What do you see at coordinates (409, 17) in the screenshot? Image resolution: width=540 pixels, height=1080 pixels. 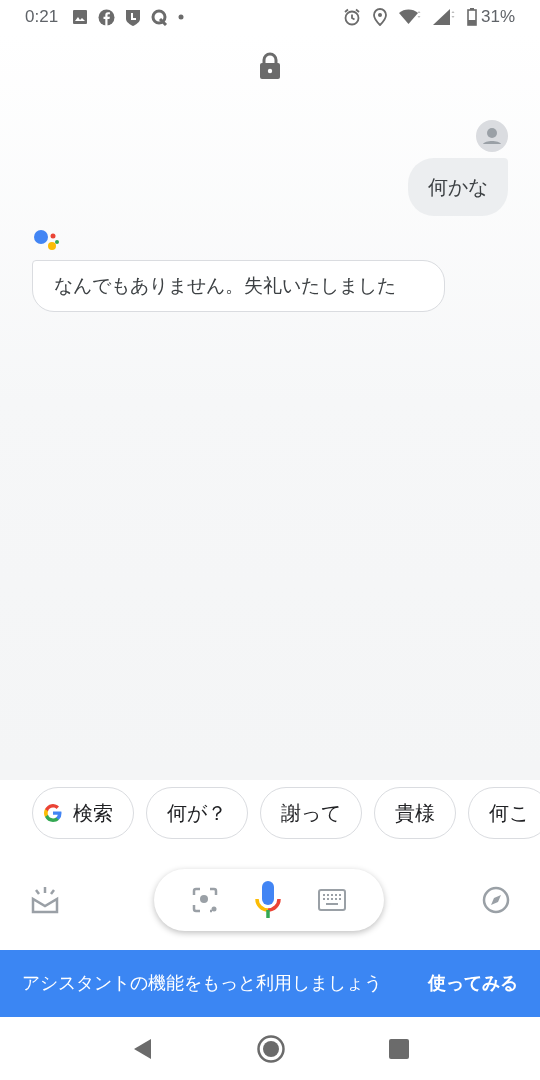 I see `wifi-icon` at bounding box center [409, 17].